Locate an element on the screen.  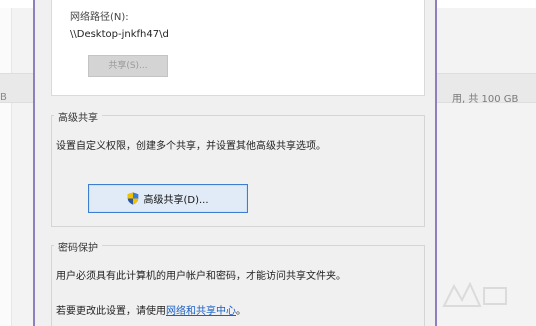
uac-shield-icon is located at coordinates (133, 198).